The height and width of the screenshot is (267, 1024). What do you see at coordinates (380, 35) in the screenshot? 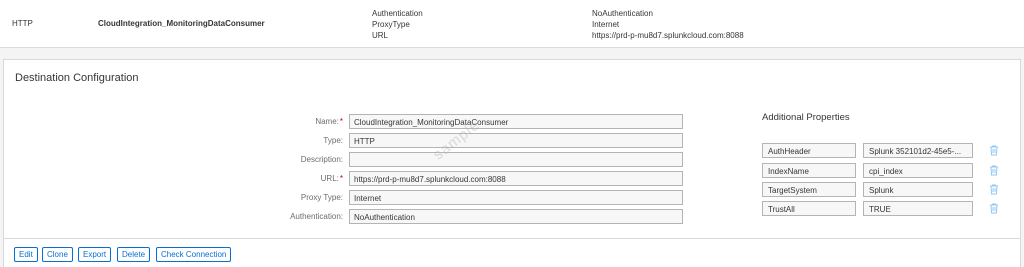
I see `property-name: URL` at bounding box center [380, 35].